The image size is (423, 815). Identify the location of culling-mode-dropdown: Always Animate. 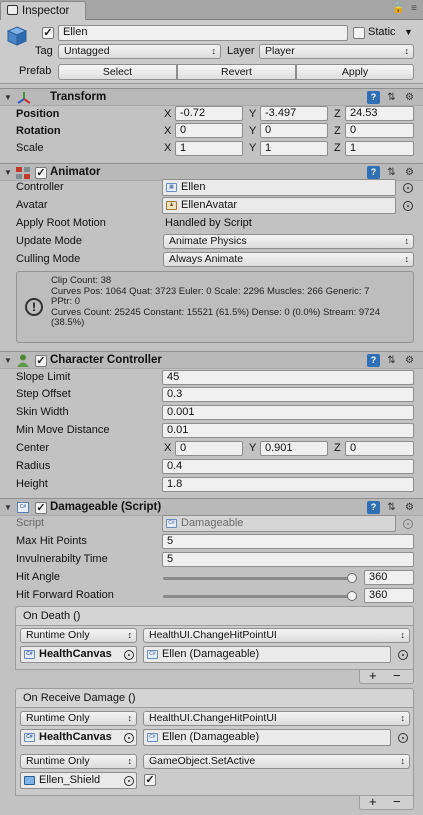
(288, 259).